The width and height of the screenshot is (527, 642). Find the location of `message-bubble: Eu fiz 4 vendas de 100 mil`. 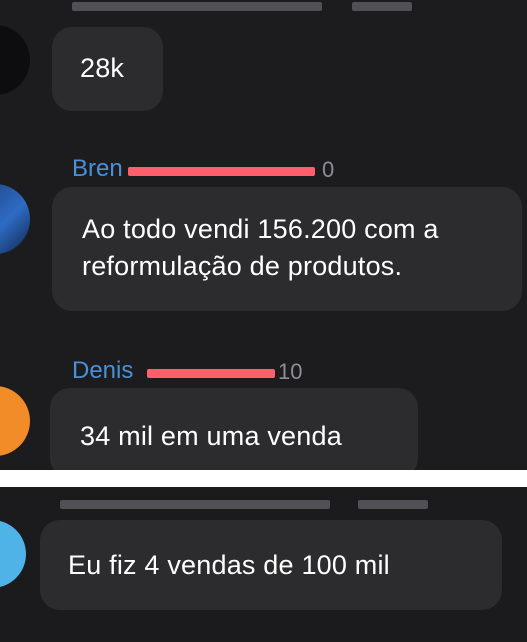

message-bubble: Eu fiz 4 vendas de 100 mil is located at coordinates (271, 565).